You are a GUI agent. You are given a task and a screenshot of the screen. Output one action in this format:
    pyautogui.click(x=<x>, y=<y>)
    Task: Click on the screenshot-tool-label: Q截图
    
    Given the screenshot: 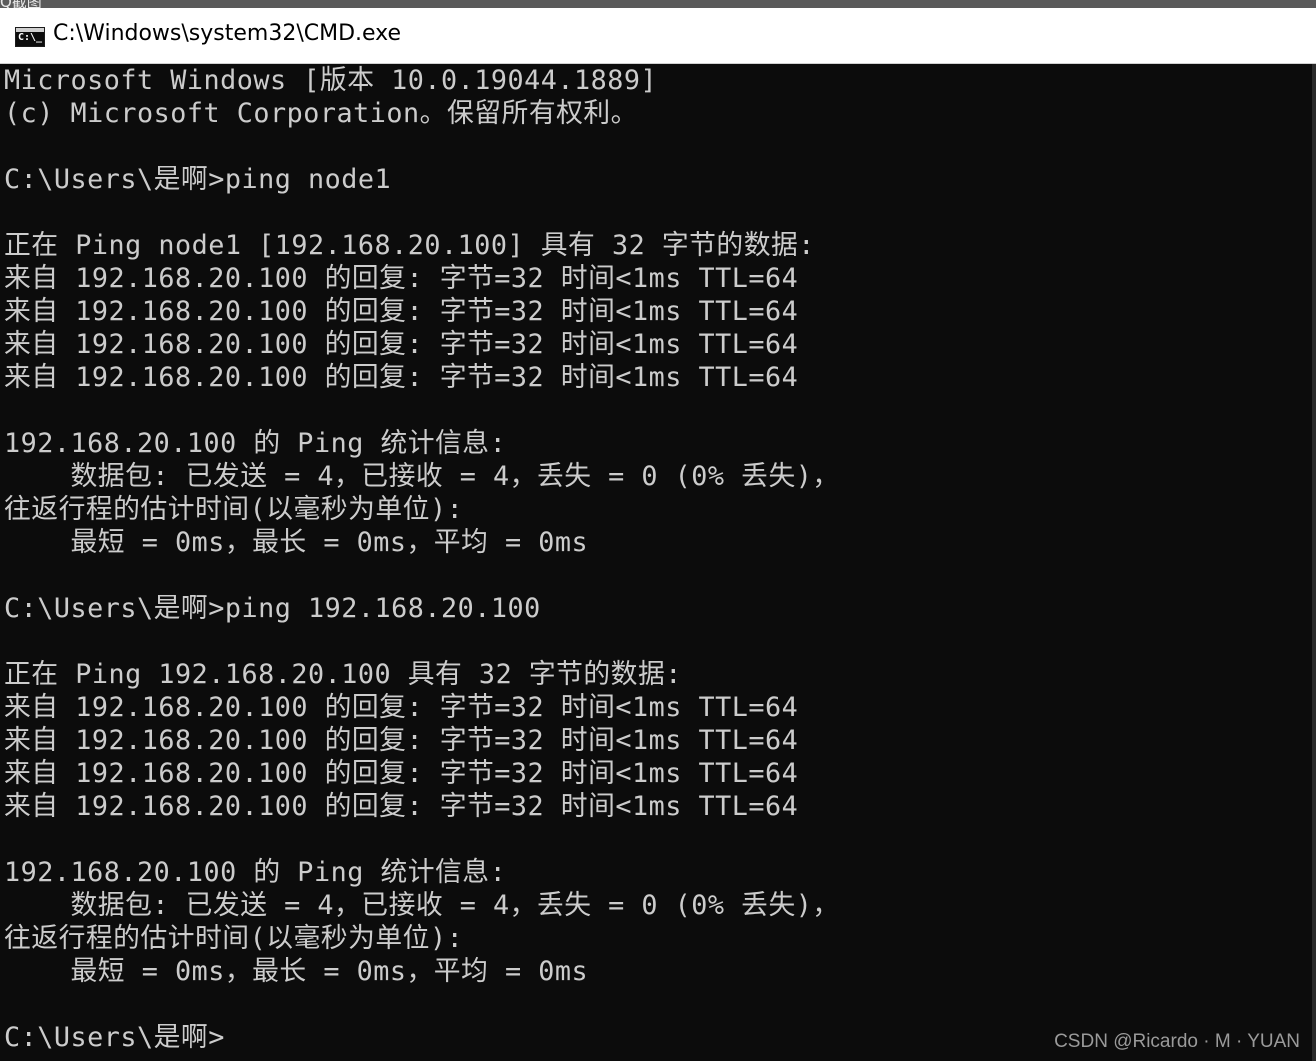 What is the action you would take?
    pyautogui.click(x=21, y=4)
    